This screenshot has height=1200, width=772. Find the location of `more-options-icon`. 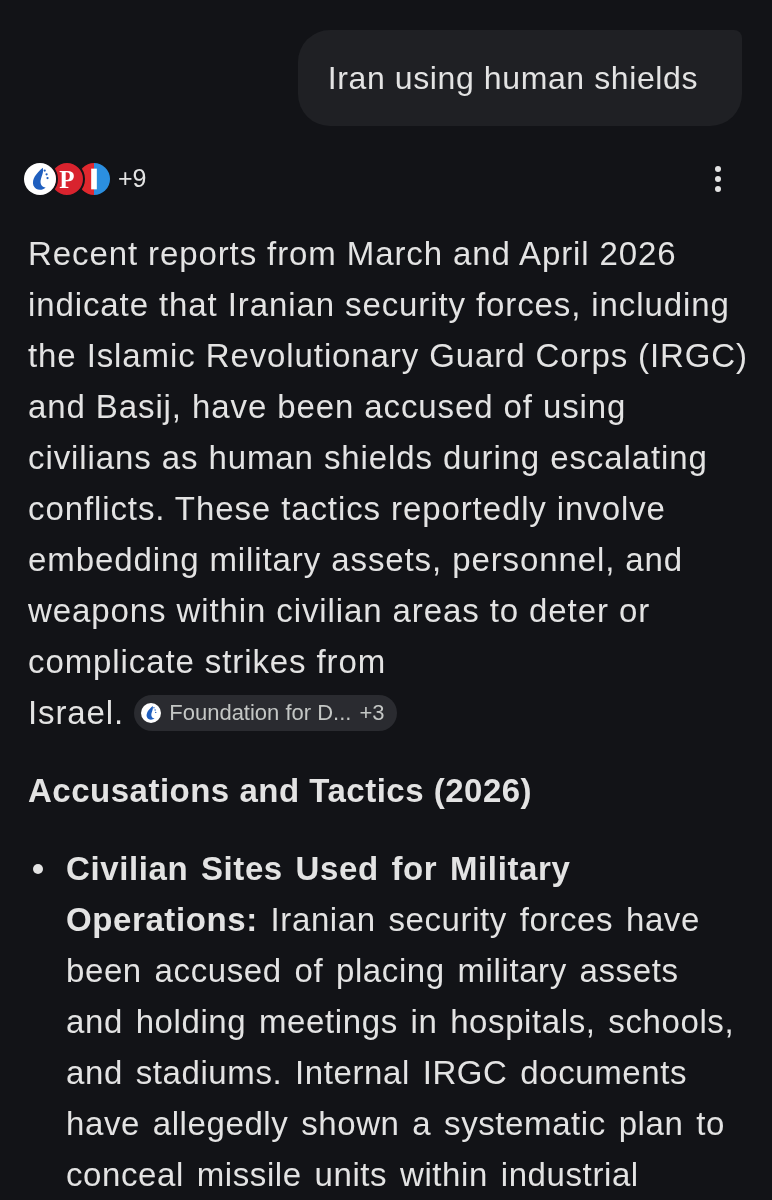

more-options-icon is located at coordinates (718, 179).